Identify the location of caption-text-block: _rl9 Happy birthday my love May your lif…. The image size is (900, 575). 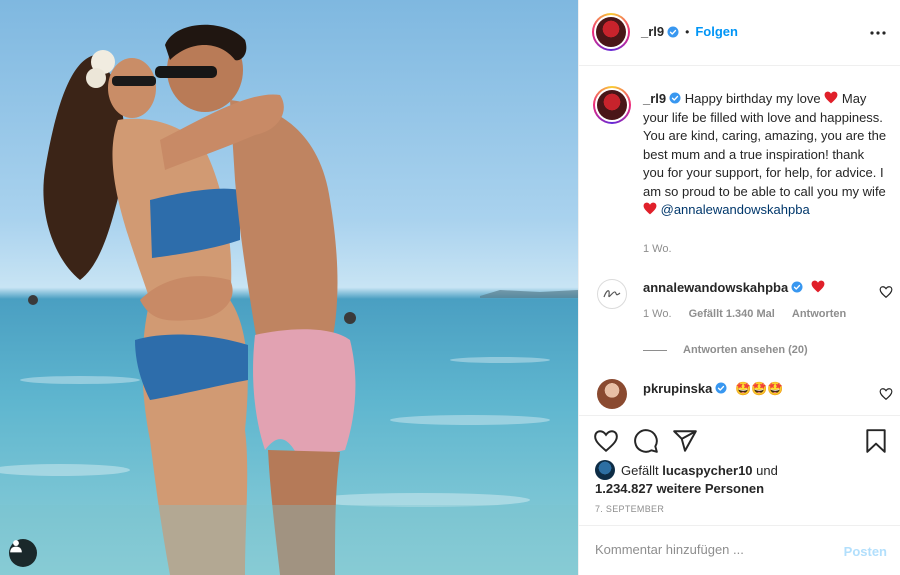
(765, 155).